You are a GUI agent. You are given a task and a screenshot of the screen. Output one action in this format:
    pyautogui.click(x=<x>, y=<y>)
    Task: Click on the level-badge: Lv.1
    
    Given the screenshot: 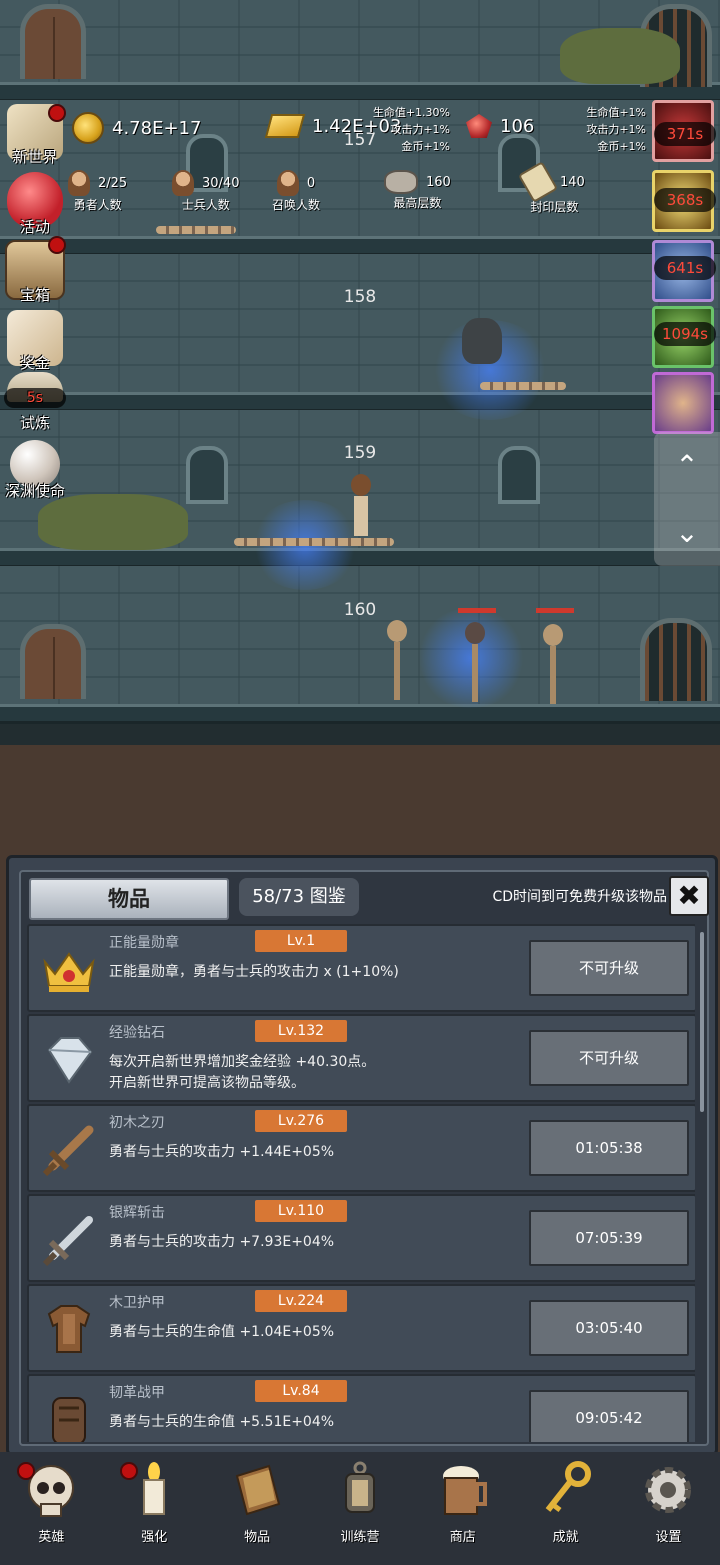 What is the action you would take?
    pyautogui.click(x=301, y=941)
    